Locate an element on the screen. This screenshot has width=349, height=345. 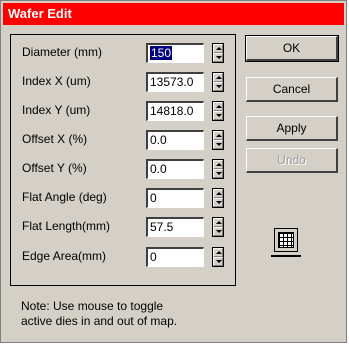
flat-length-spinner is located at coordinates (218, 227).